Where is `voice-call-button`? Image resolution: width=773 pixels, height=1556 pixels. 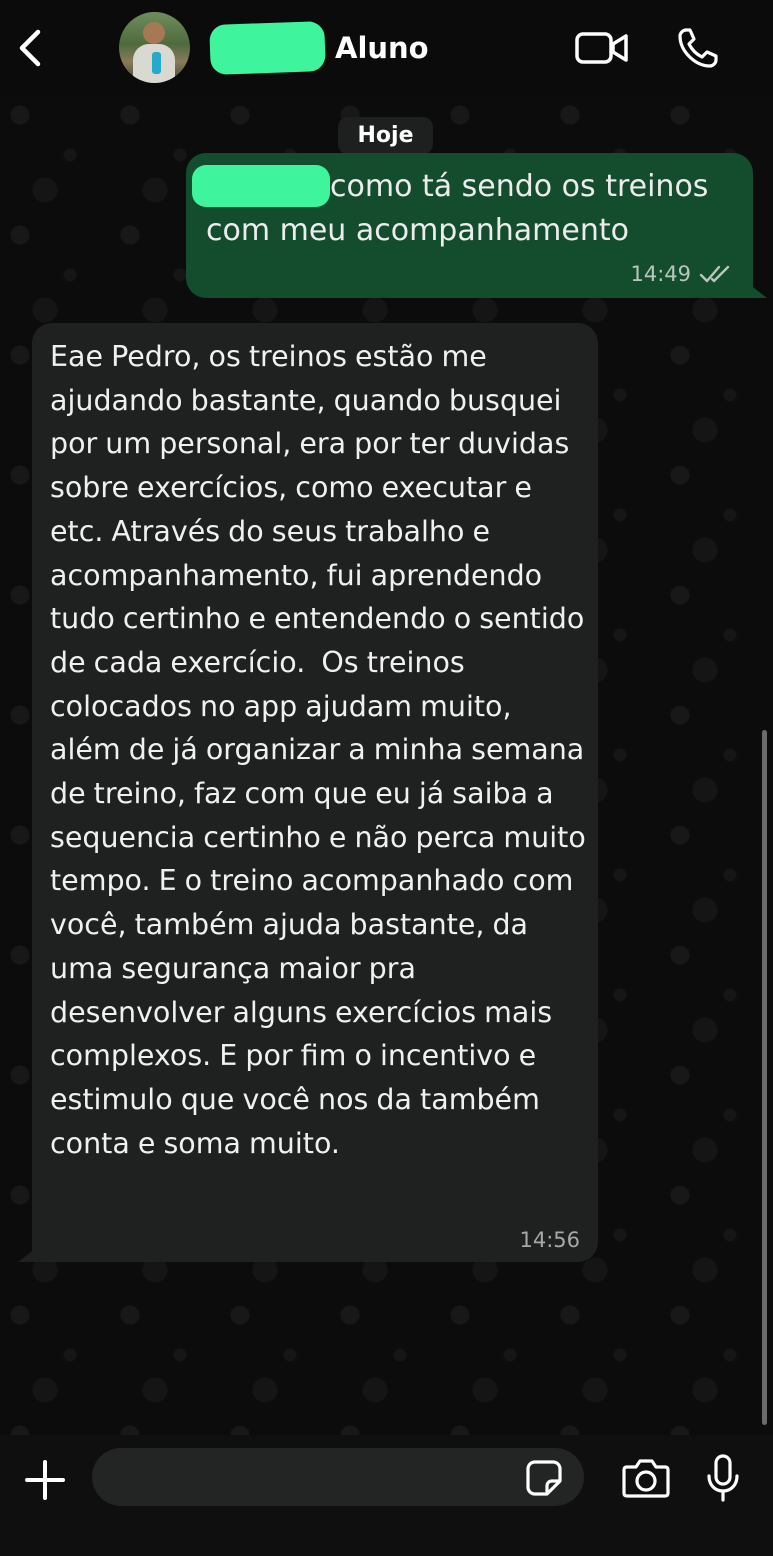 voice-call-button is located at coordinates (698, 48).